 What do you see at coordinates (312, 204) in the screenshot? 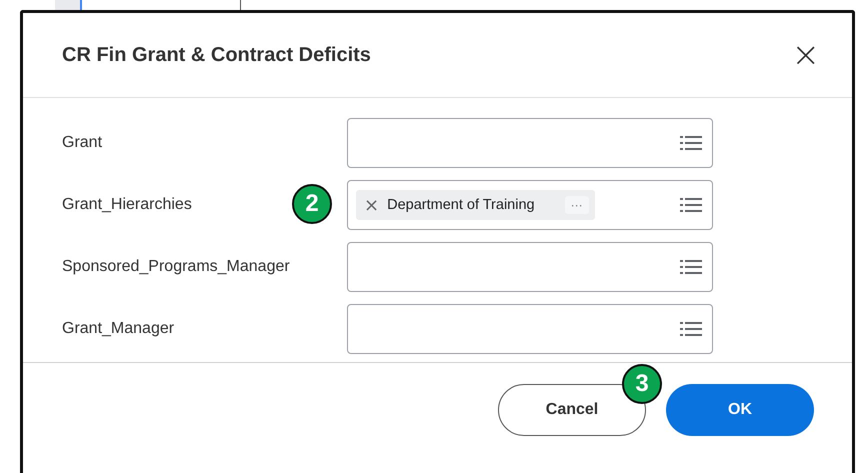
I see `step-badge: 2` at bounding box center [312, 204].